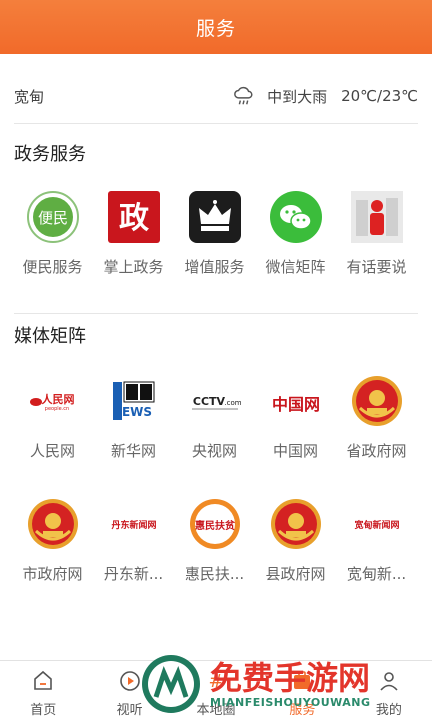  Describe the element at coordinates (129, 681) in the screenshot. I see `play-icon` at that location.